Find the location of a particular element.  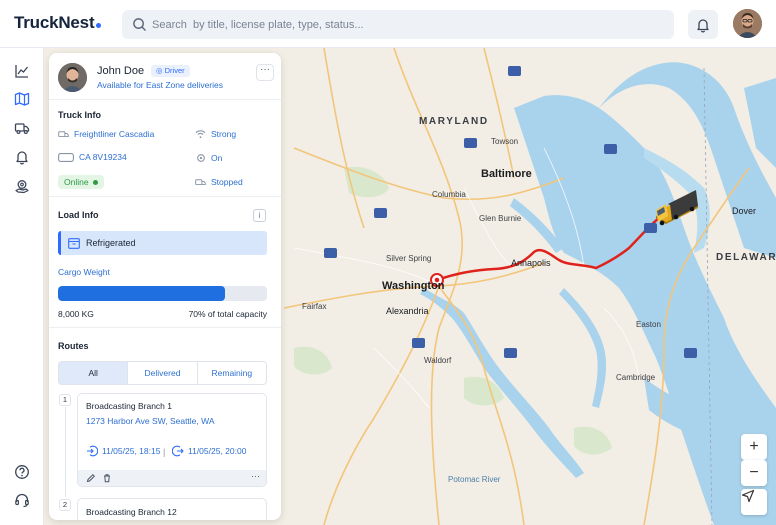

nav-alerts is located at coordinates (22, 157).